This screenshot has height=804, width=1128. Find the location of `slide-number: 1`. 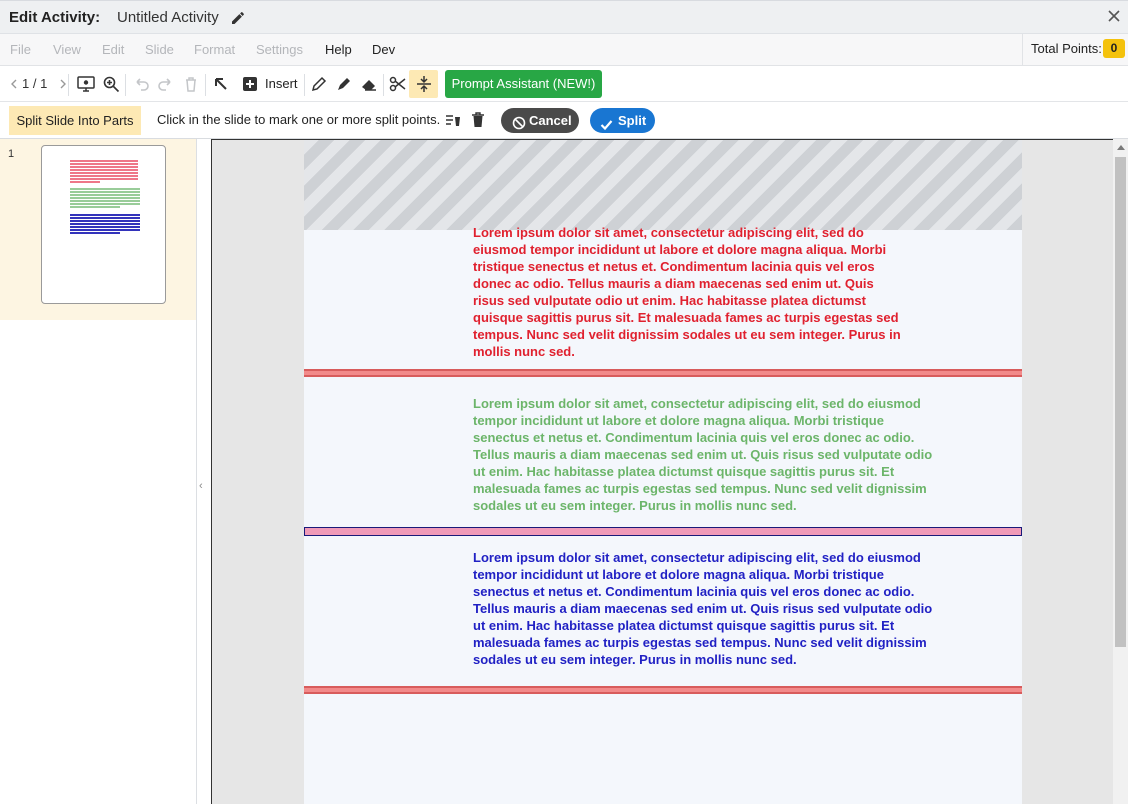

slide-number: 1 is located at coordinates (11, 154).